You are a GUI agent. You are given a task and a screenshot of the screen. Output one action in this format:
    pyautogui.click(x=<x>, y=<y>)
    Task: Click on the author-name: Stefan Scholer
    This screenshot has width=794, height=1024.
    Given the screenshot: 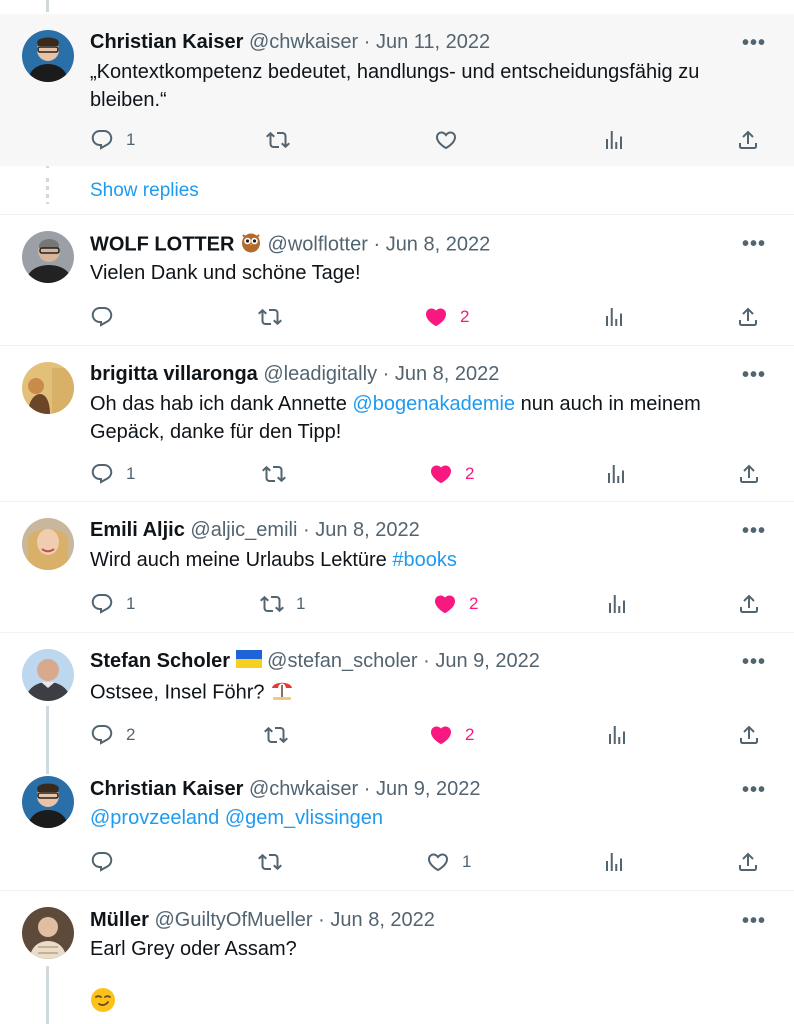 What is the action you would take?
    pyautogui.click(x=160, y=661)
    